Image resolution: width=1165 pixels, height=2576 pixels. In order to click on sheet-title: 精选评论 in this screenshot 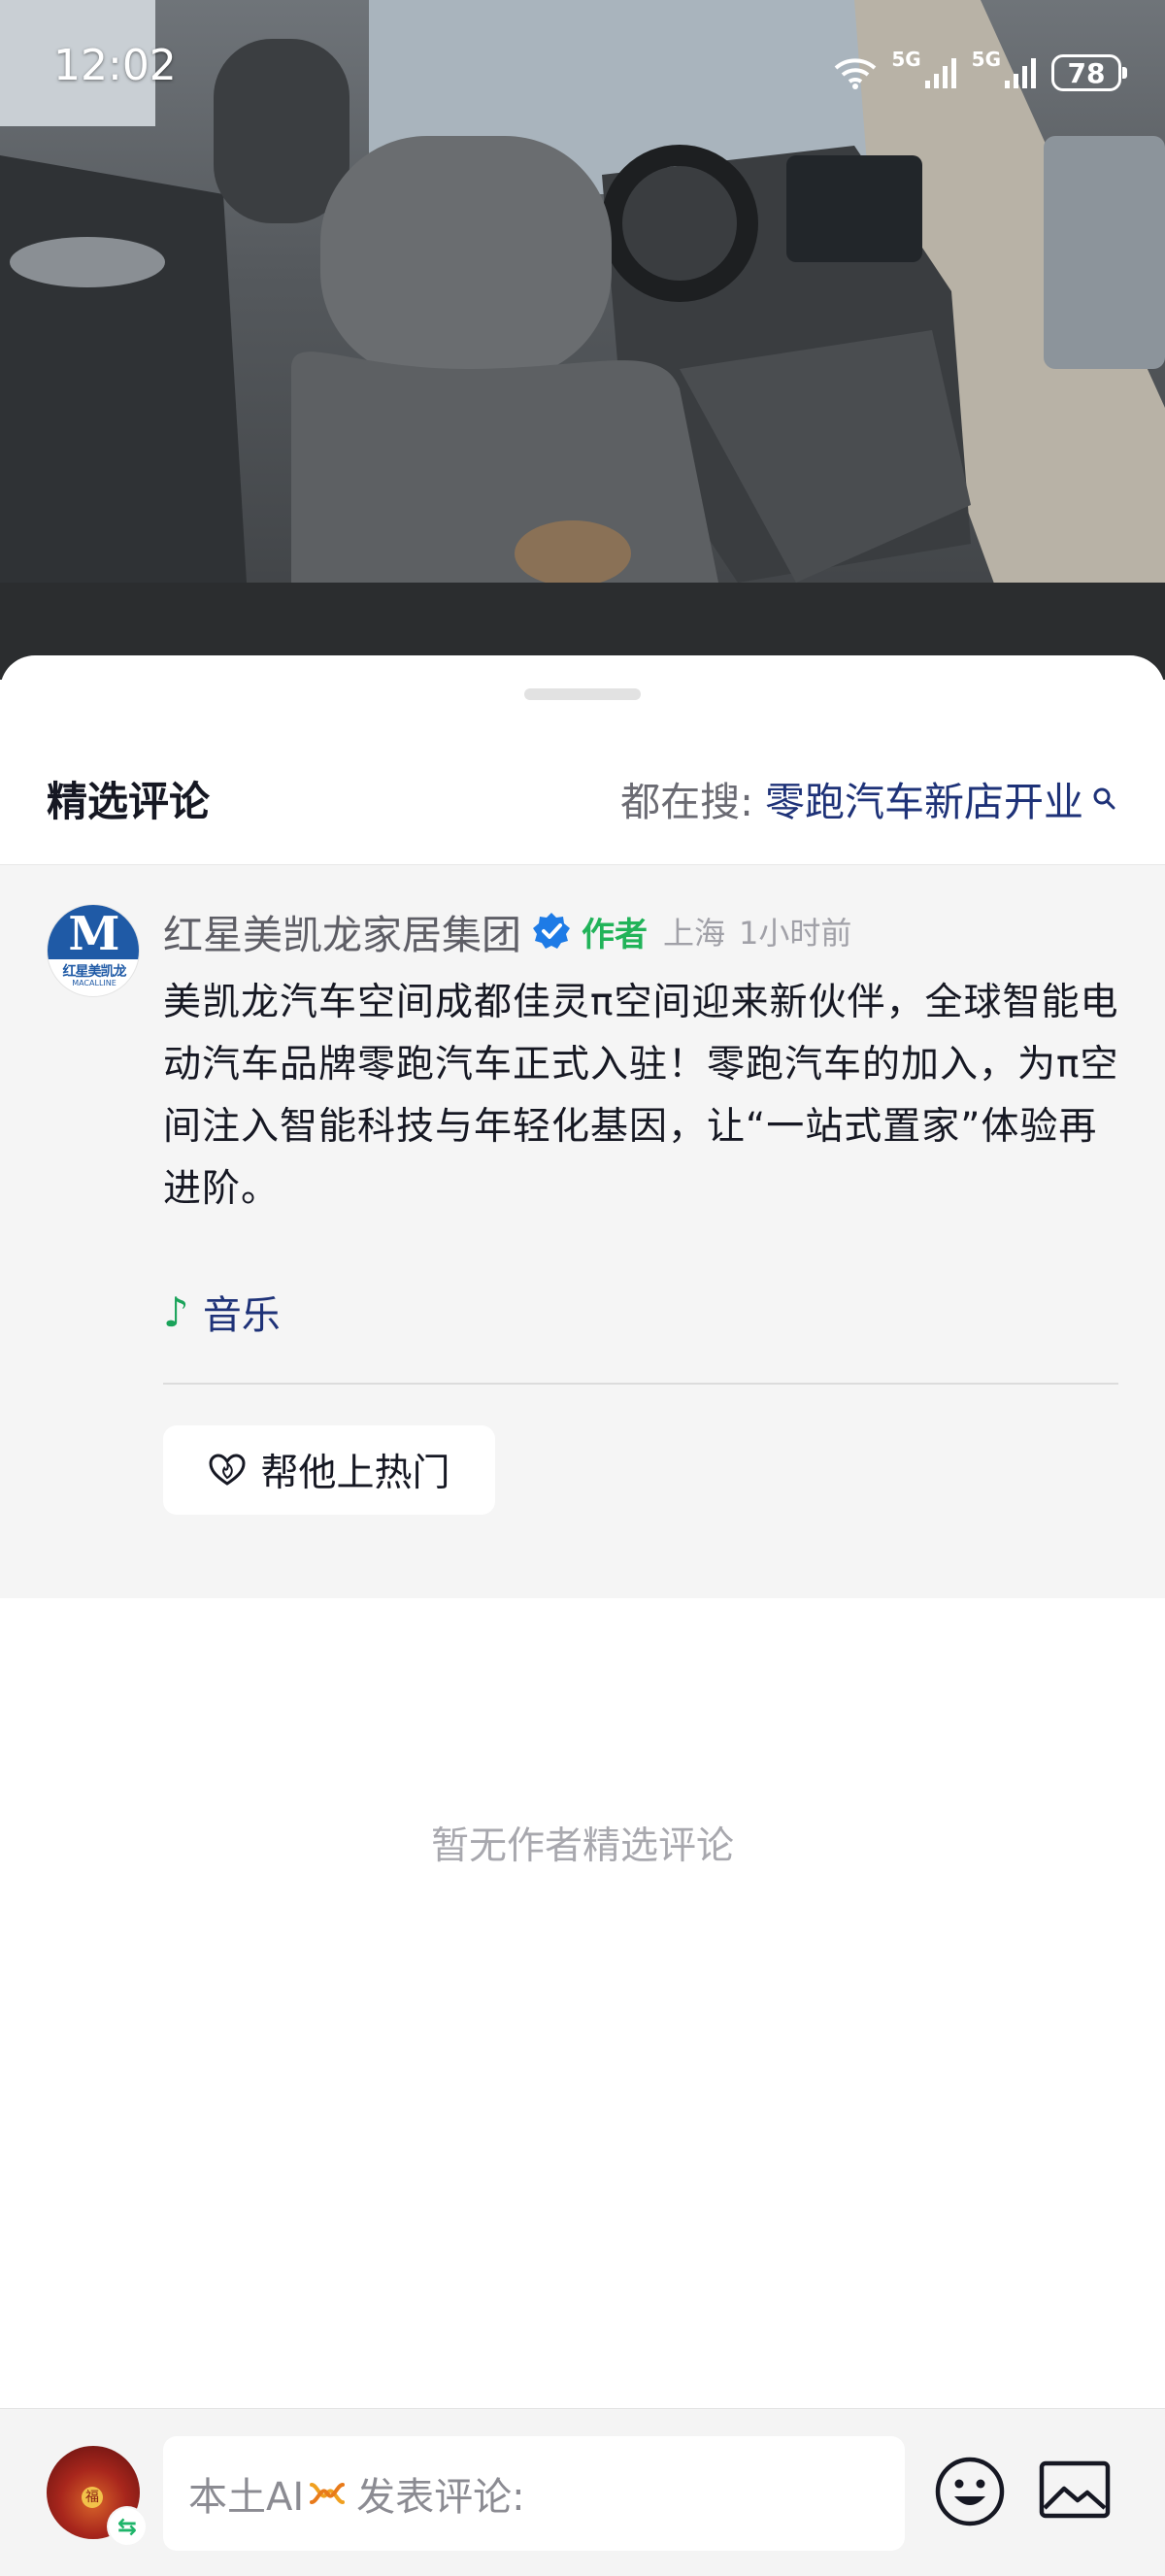, I will do `click(129, 801)`.